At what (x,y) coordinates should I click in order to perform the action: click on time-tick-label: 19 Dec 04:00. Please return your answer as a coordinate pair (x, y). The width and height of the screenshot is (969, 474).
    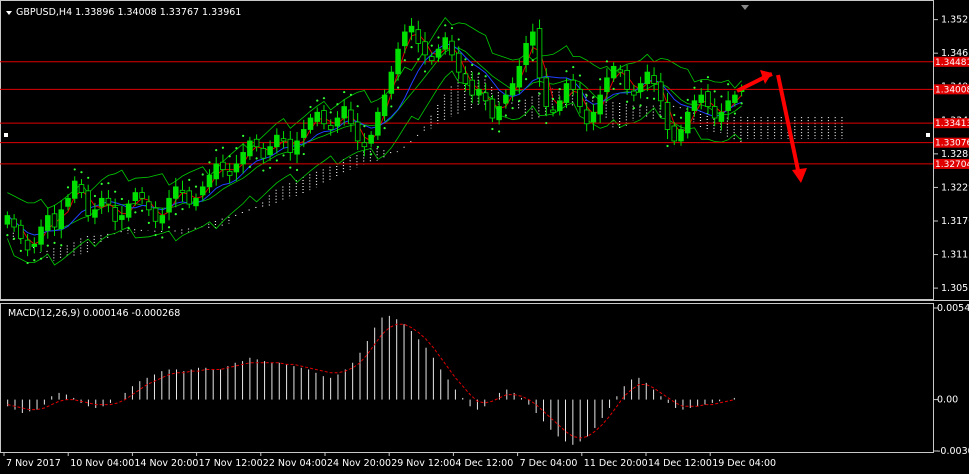
    Looking at the image, I should click on (744, 463).